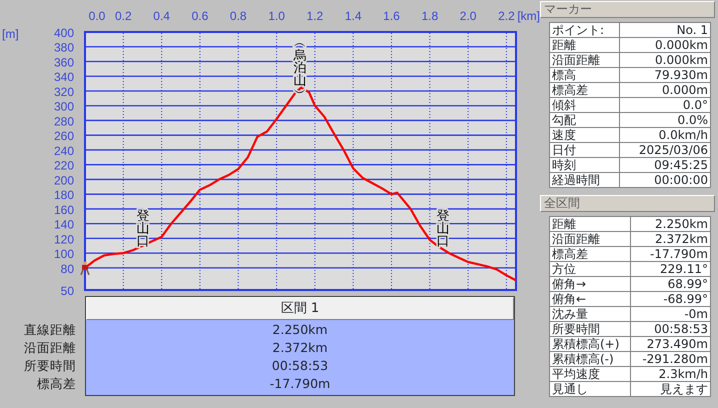  Describe the element at coordinates (64, 165) in the screenshot. I see `axis-label: 220` at that location.